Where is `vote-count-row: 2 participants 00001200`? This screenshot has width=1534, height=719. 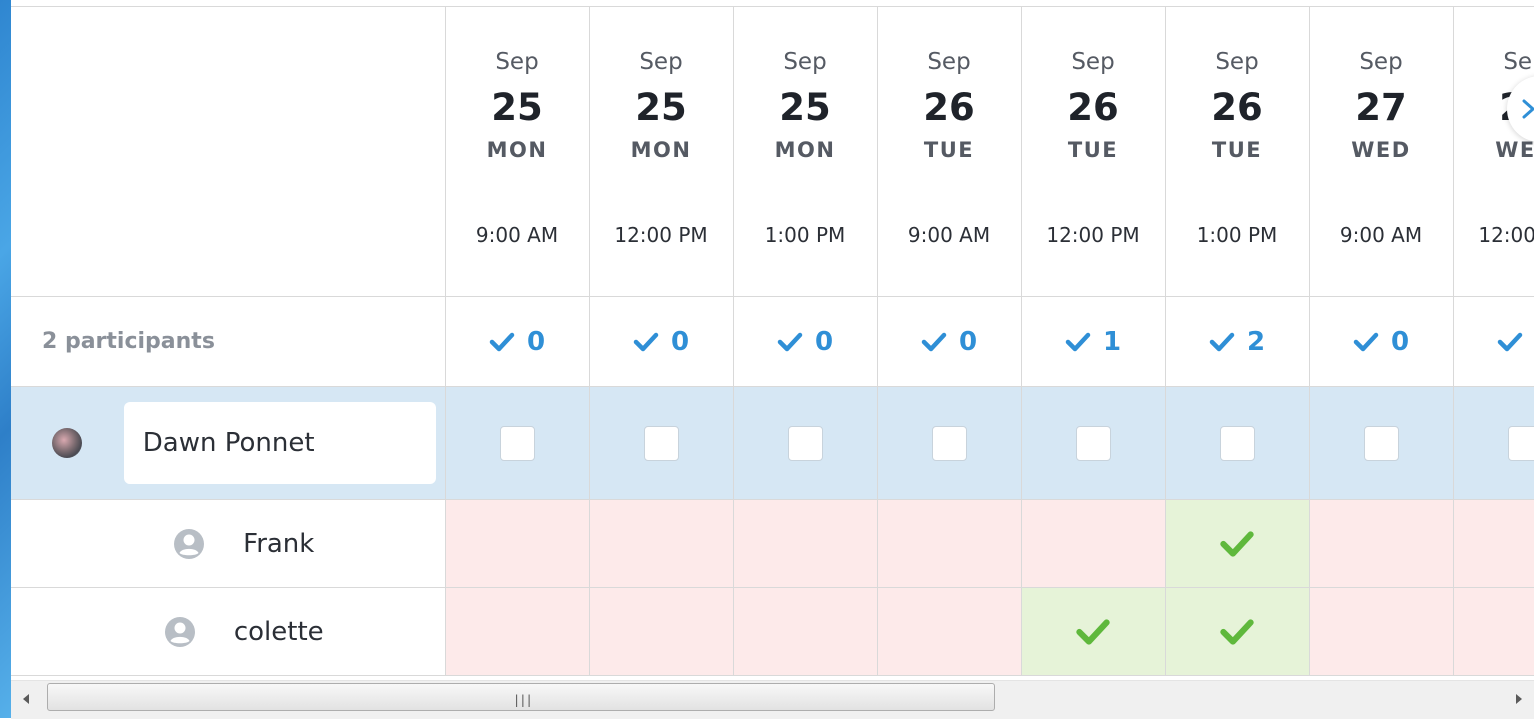
vote-count-row: 2 participants 00001200 is located at coordinates (772, 342).